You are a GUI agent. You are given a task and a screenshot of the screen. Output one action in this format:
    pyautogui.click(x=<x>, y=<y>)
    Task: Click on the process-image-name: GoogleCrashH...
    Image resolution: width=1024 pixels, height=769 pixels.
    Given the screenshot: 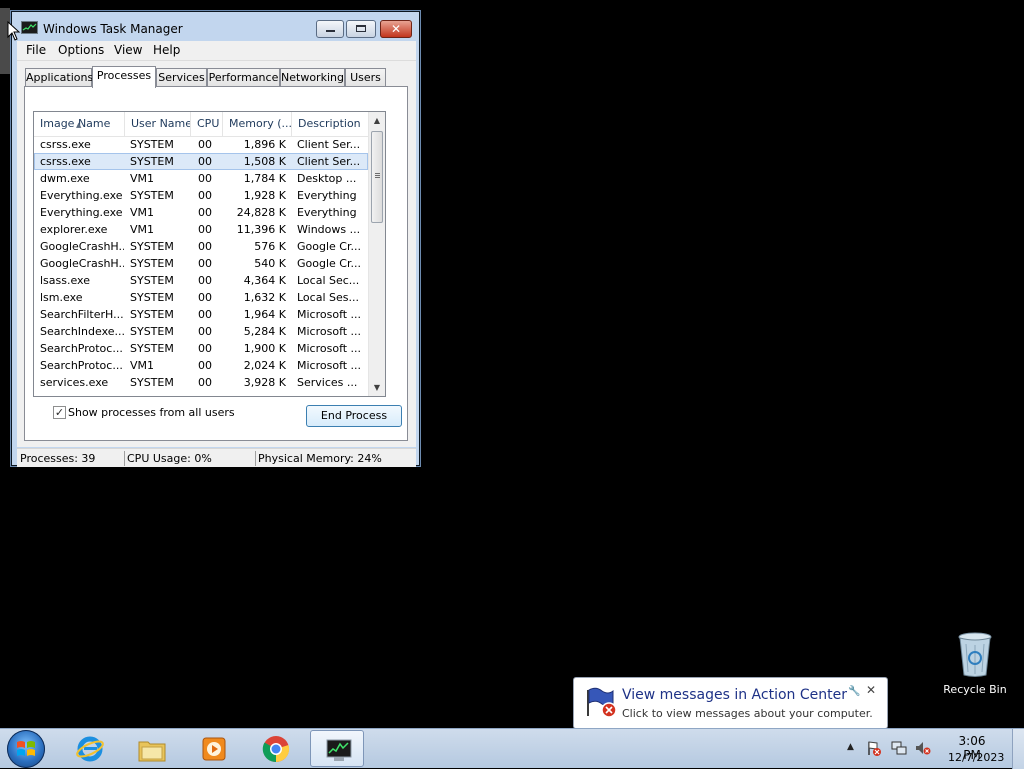 What is the action you would take?
    pyautogui.click(x=82, y=246)
    